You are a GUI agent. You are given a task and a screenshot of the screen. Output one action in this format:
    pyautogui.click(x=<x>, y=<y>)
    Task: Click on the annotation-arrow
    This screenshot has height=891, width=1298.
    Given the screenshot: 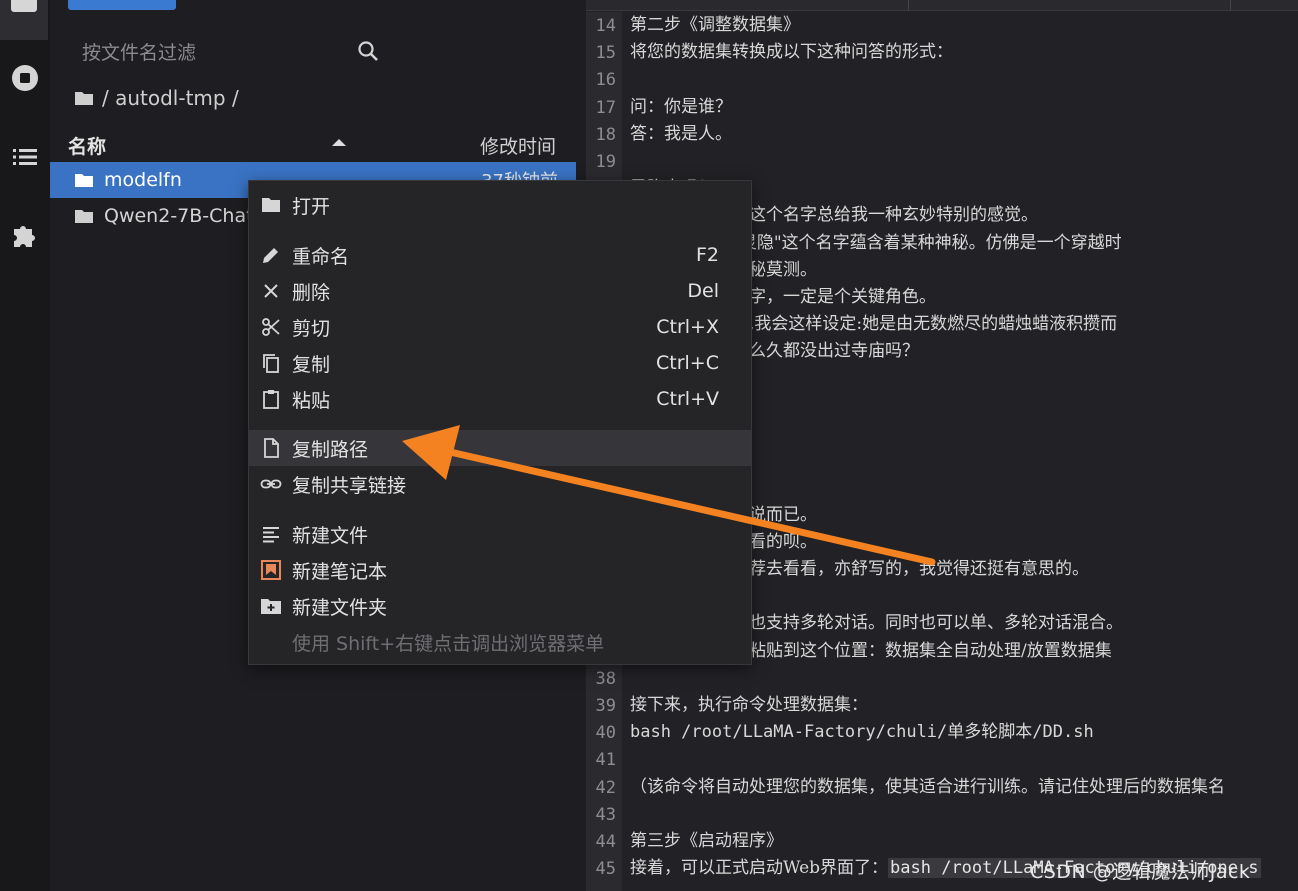 What is the action you would take?
    pyautogui.click(x=669, y=495)
    